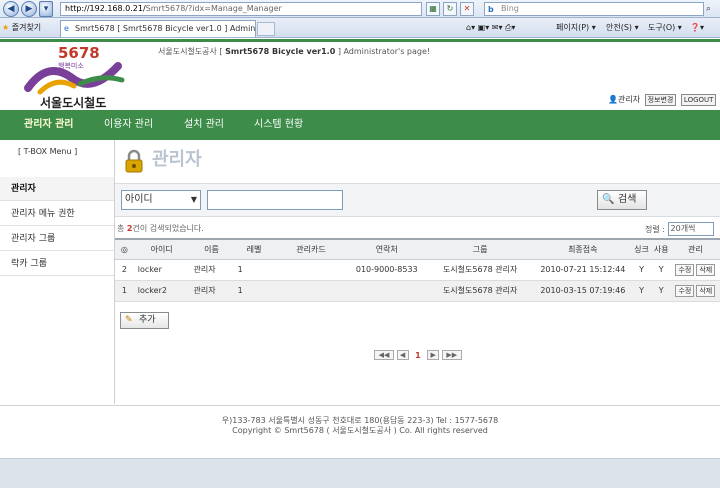 The height and width of the screenshot is (488, 720). What do you see at coordinates (21, 28) in the screenshot?
I see `favorites-button: ★ 즐겨찾기` at bounding box center [21, 28].